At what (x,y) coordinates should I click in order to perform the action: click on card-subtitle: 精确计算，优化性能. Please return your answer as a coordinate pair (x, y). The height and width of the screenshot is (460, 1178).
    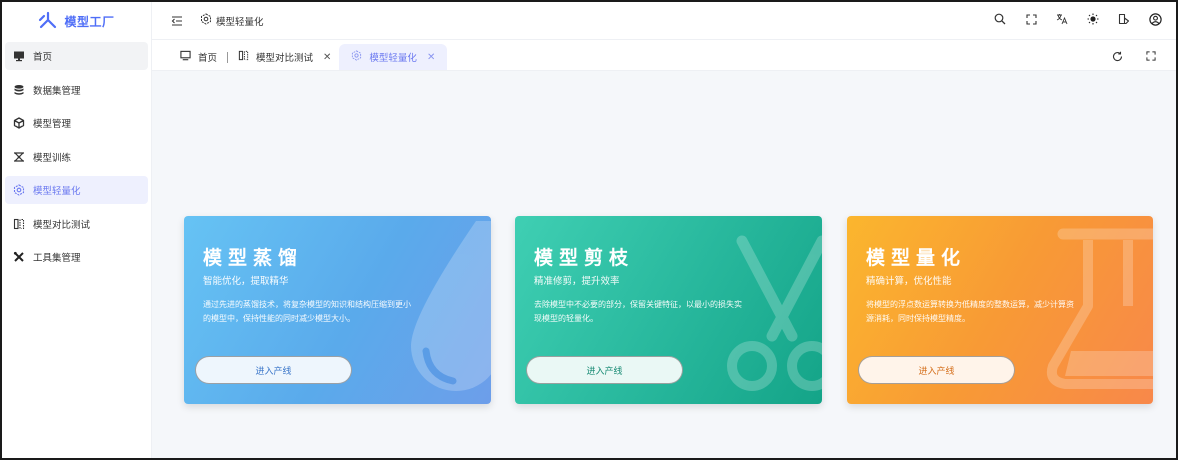
    Looking at the image, I should click on (909, 281).